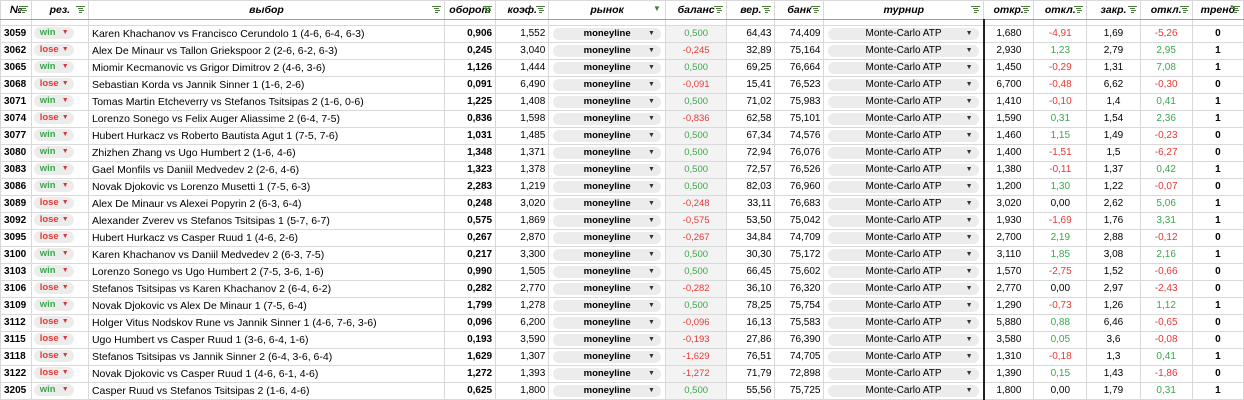 Image resolution: width=1244 pixels, height=400 pixels. What do you see at coordinates (1113, 306) in the screenshot?
I see `cell-close: 1,26` at bounding box center [1113, 306].